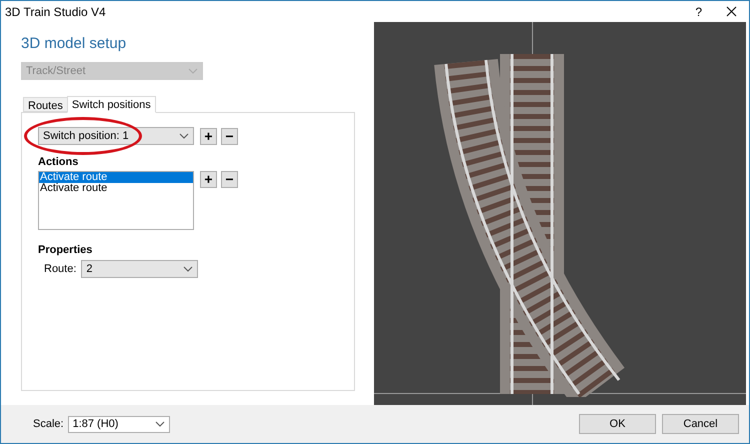  What do you see at coordinates (59, 162) in the screenshot?
I see `actions-label: Actions` at bounding box center [59, 162].